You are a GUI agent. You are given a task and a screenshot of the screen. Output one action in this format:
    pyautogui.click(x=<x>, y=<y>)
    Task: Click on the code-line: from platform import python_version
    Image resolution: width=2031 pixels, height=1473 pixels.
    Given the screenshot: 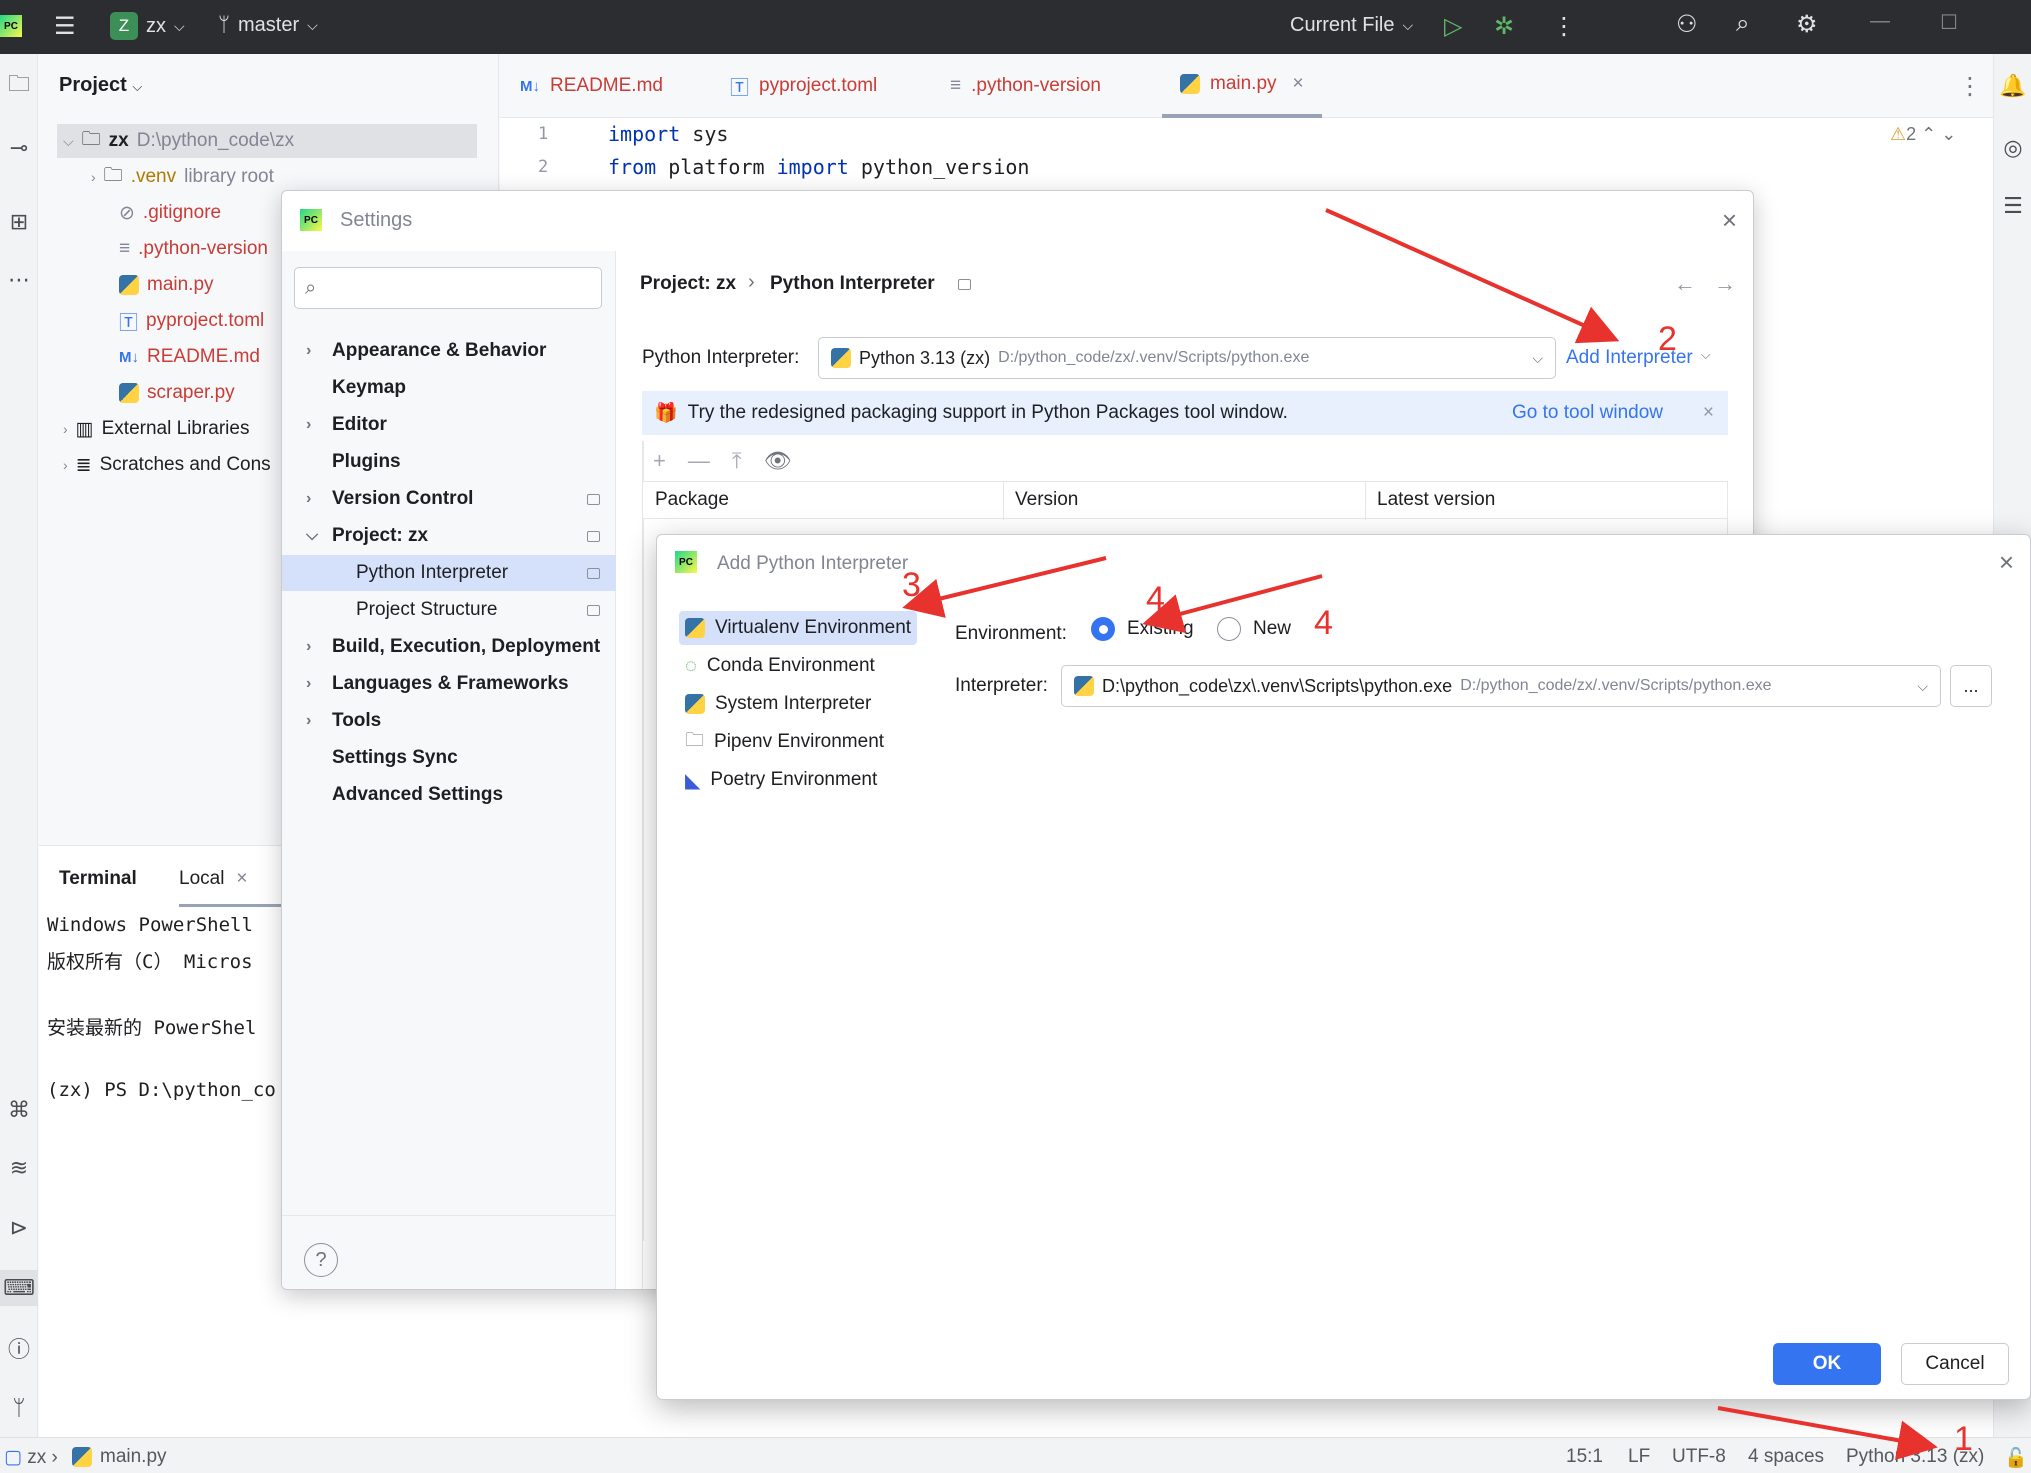 What is the action you would take?
    pyautogui.click(x=818, y=167)
    